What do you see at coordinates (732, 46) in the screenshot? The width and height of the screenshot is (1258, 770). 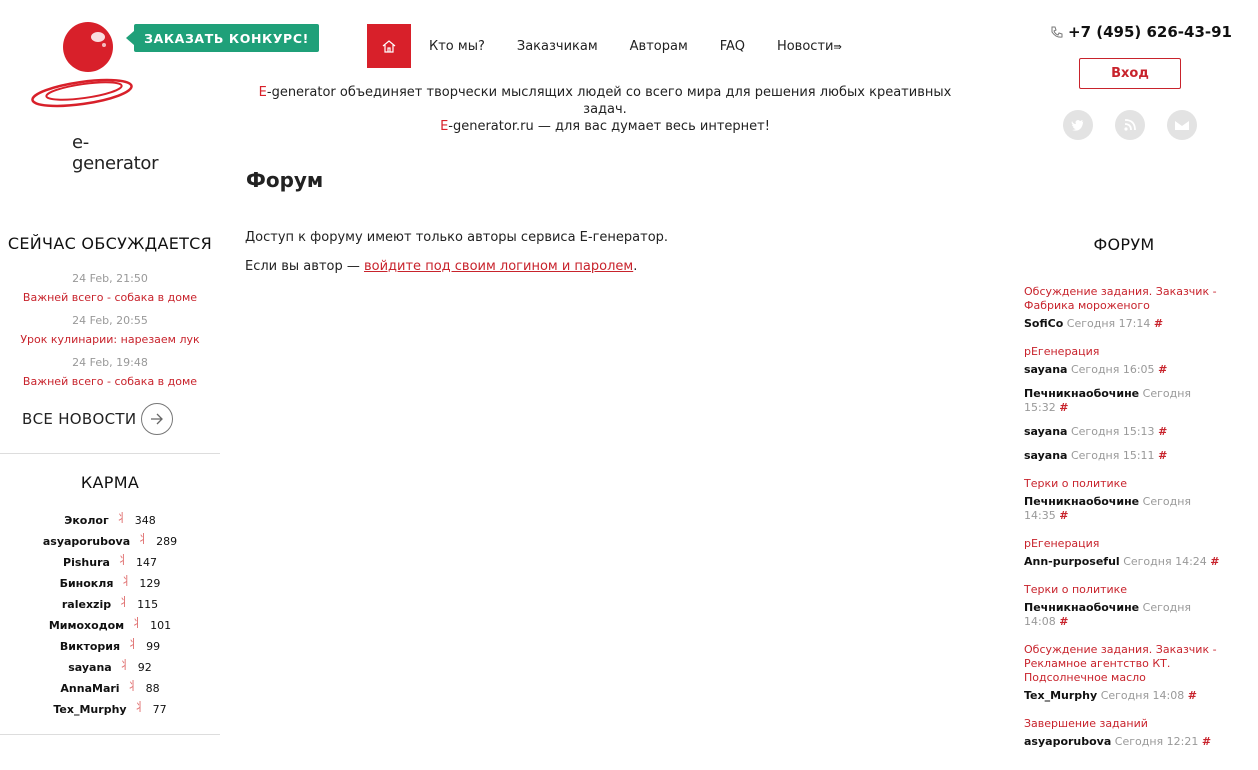 I see `nav-item-faq: FAQ` at bounding box center [732, 46].